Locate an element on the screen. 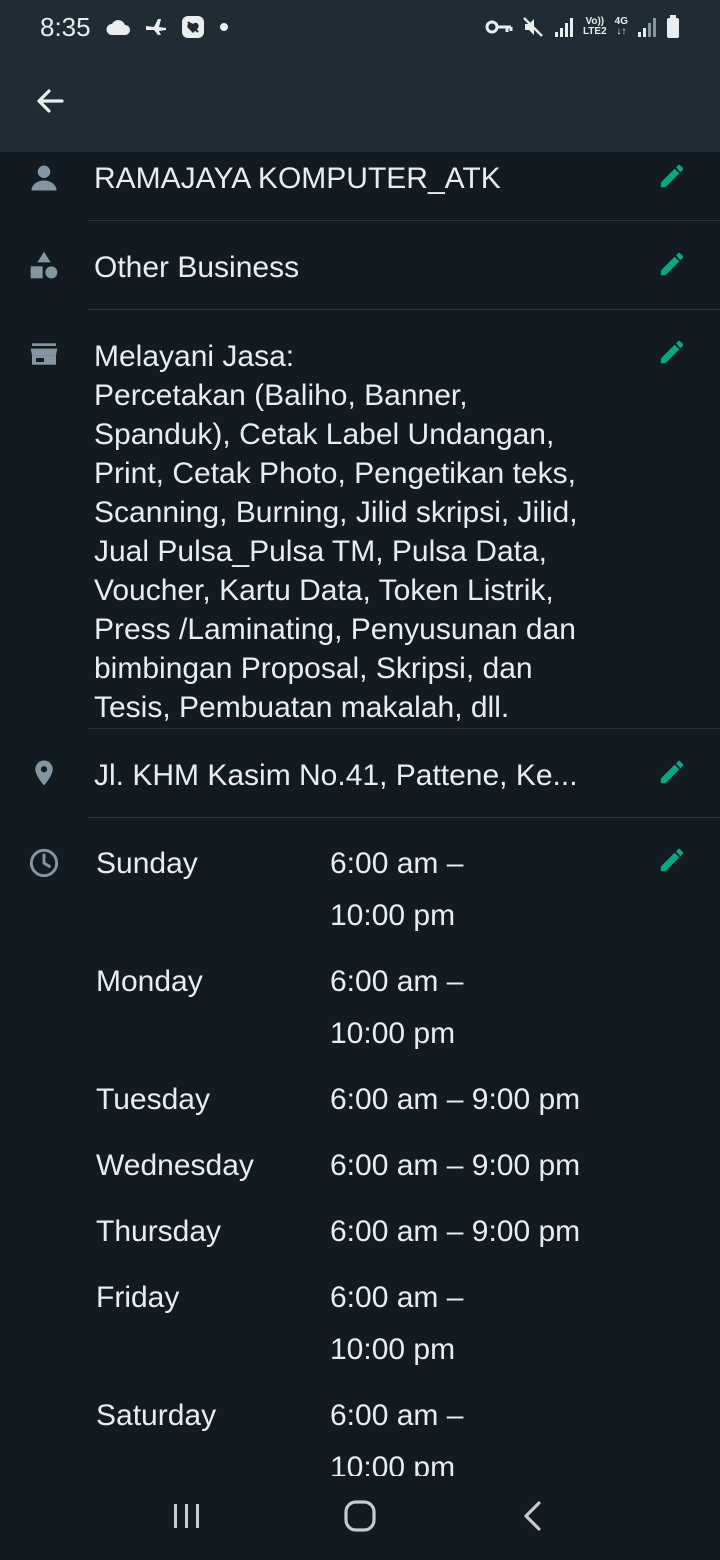  edit-description-button is located at coordinates (672, 354).